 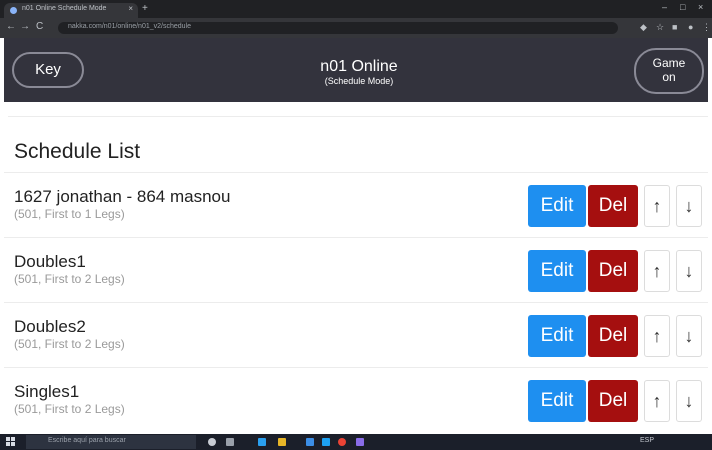 What do you see at coordinates (11, 26) in the screenshot?
I see `back-icon: ←` at bounding box center [11, 26].